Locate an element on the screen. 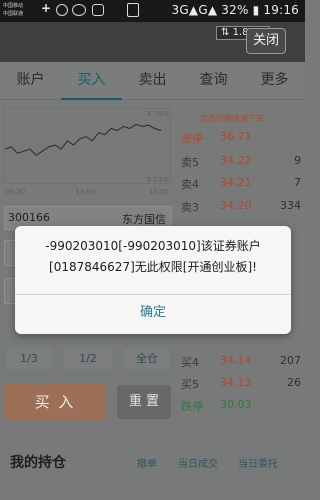 The height and width of the screenshot is (500, 320). image-icon is located at coordinates (98, 10).